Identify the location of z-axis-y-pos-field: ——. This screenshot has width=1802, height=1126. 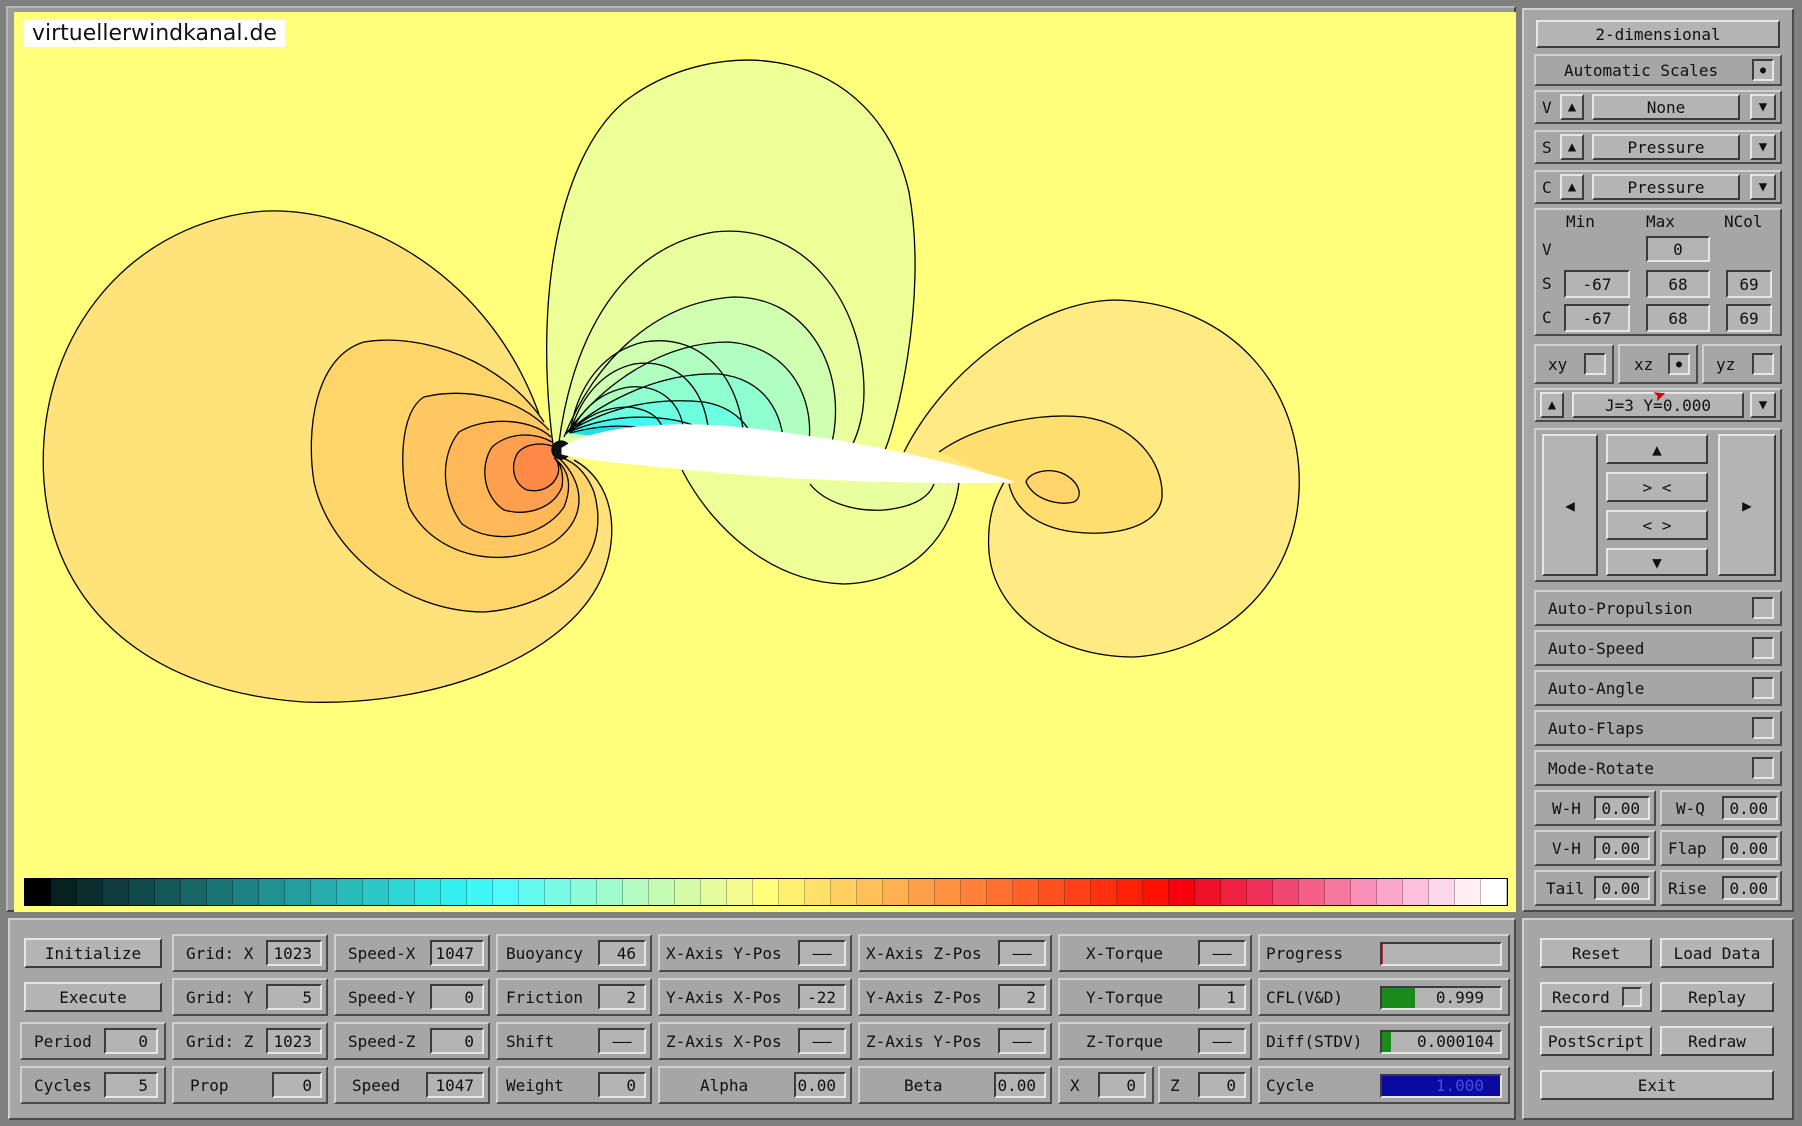
(1022, 1041).